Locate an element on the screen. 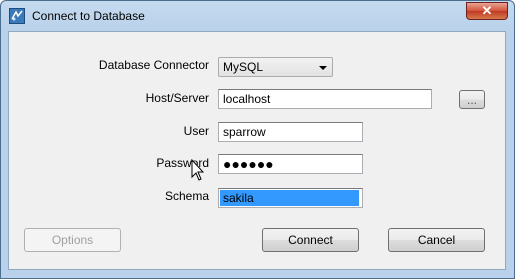 This screenshot has width=515, height=279. cancel-label: Cancel is located at coordinates (436, 240).